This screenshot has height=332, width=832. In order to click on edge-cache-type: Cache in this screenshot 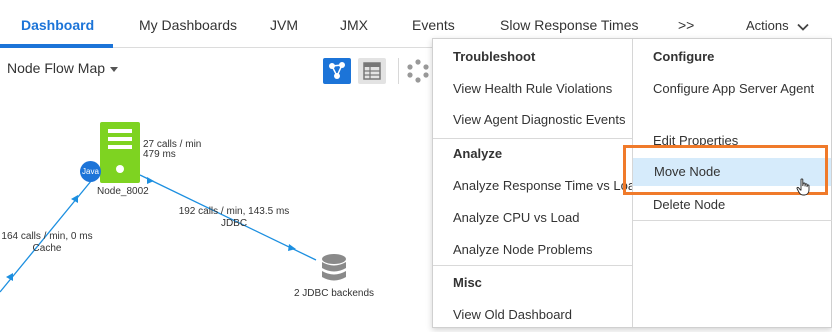, I will do `click(47, 248)`.